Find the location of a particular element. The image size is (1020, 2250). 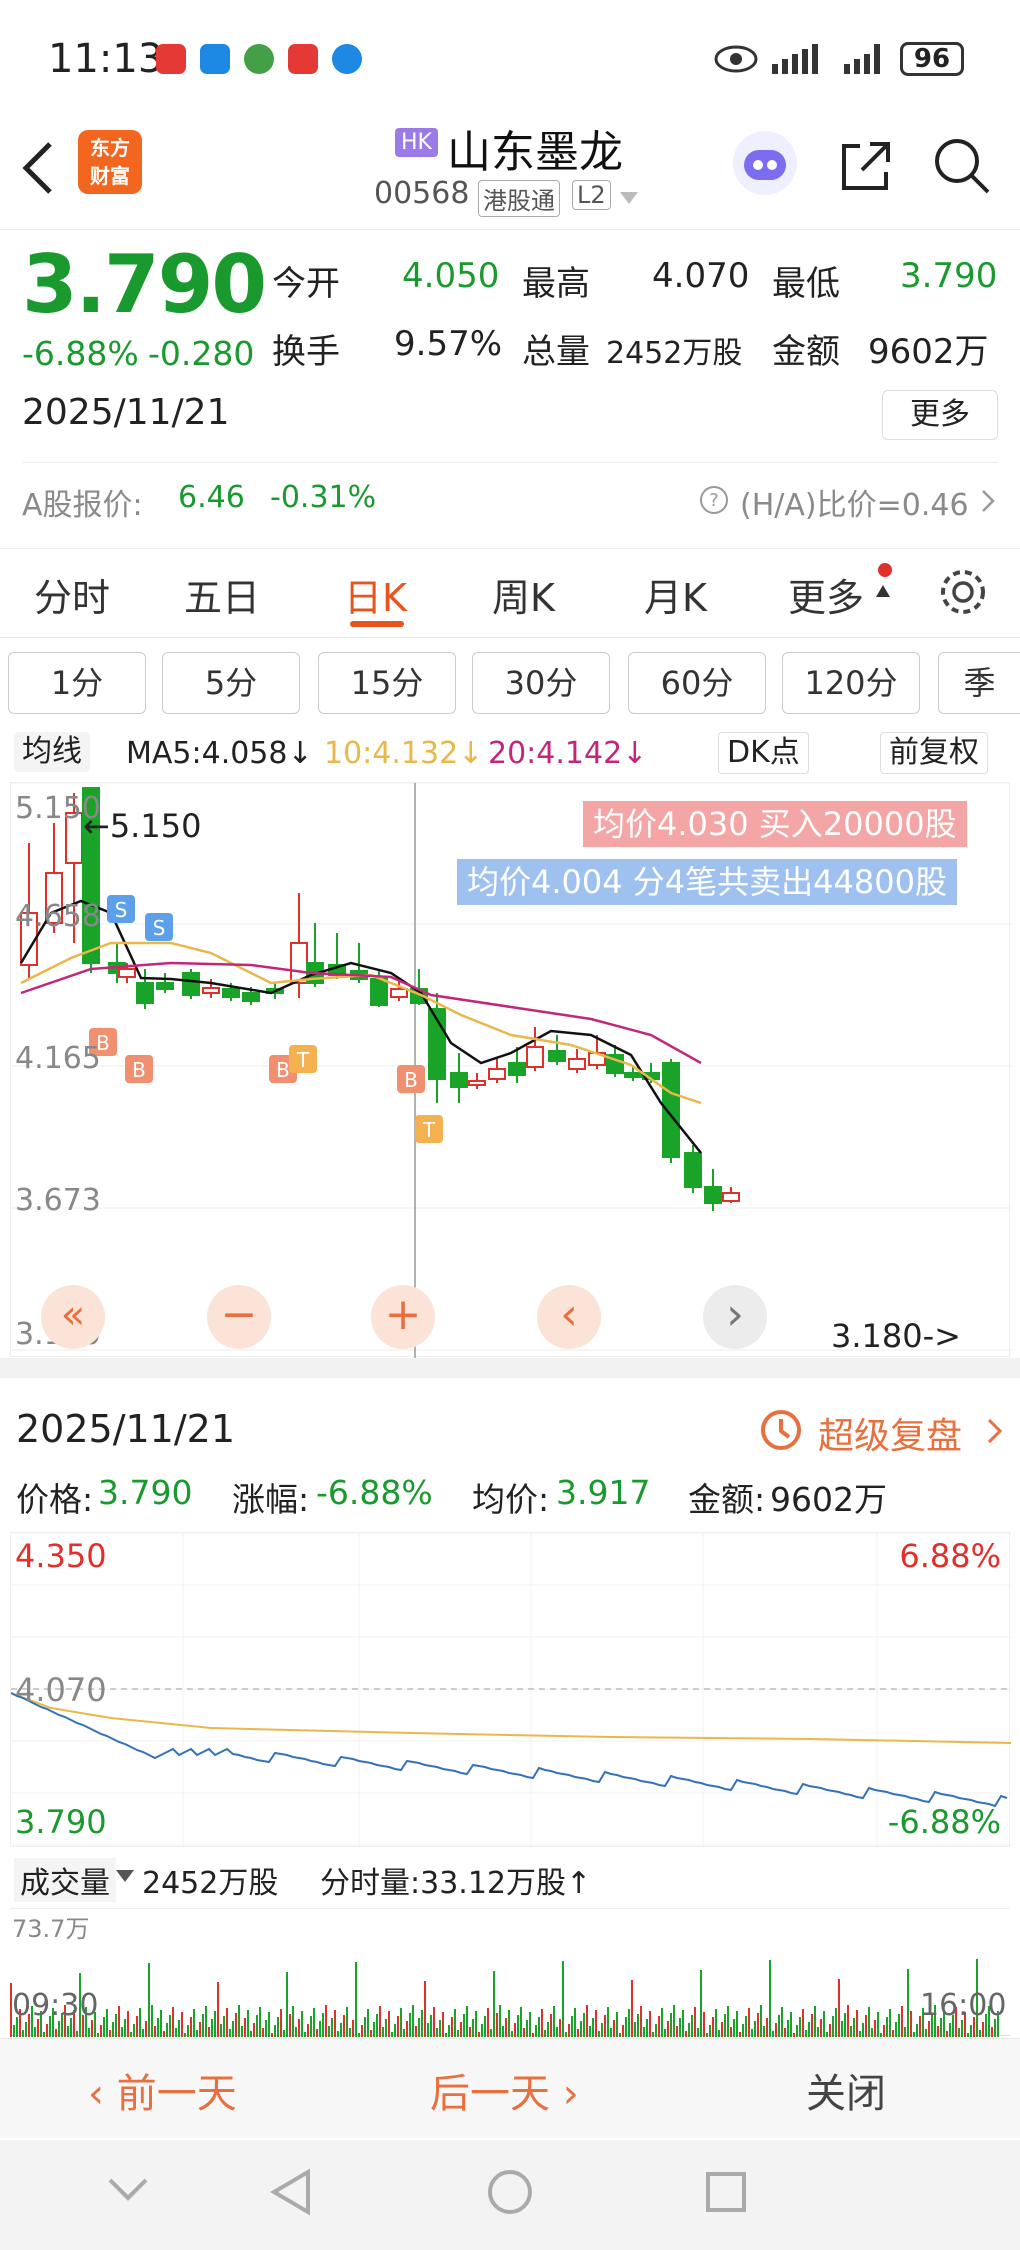

status-bar: 11:13 96 is located at coordinates (510, 60).